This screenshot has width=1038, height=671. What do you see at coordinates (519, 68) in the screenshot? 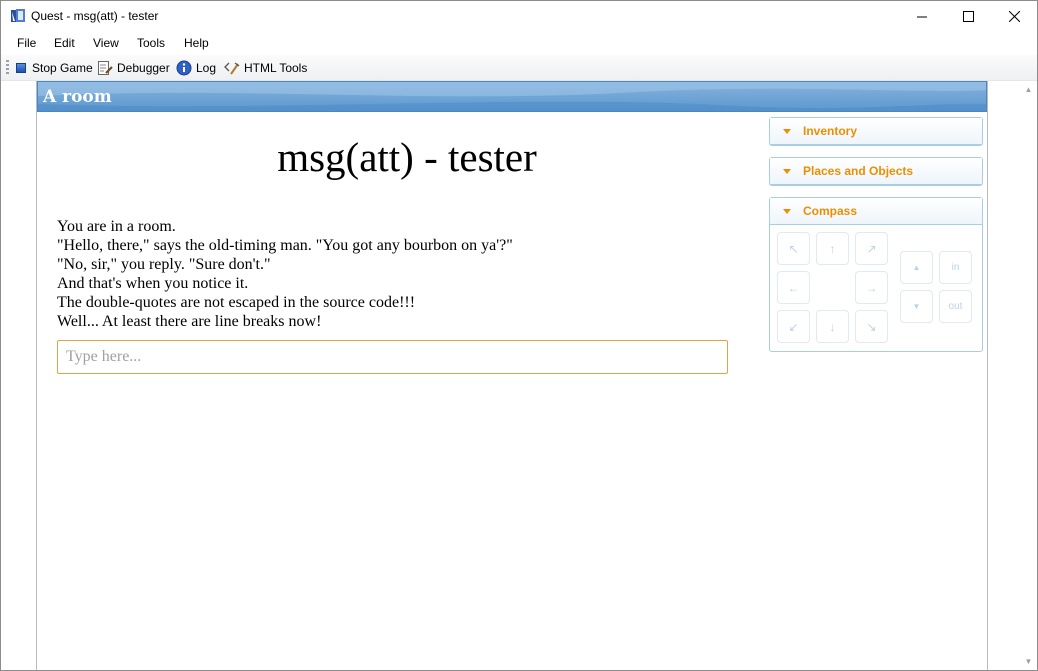
I see `toolbar: Stop Game Debugger Log HTML Tools` at bounding box center [519, 68].